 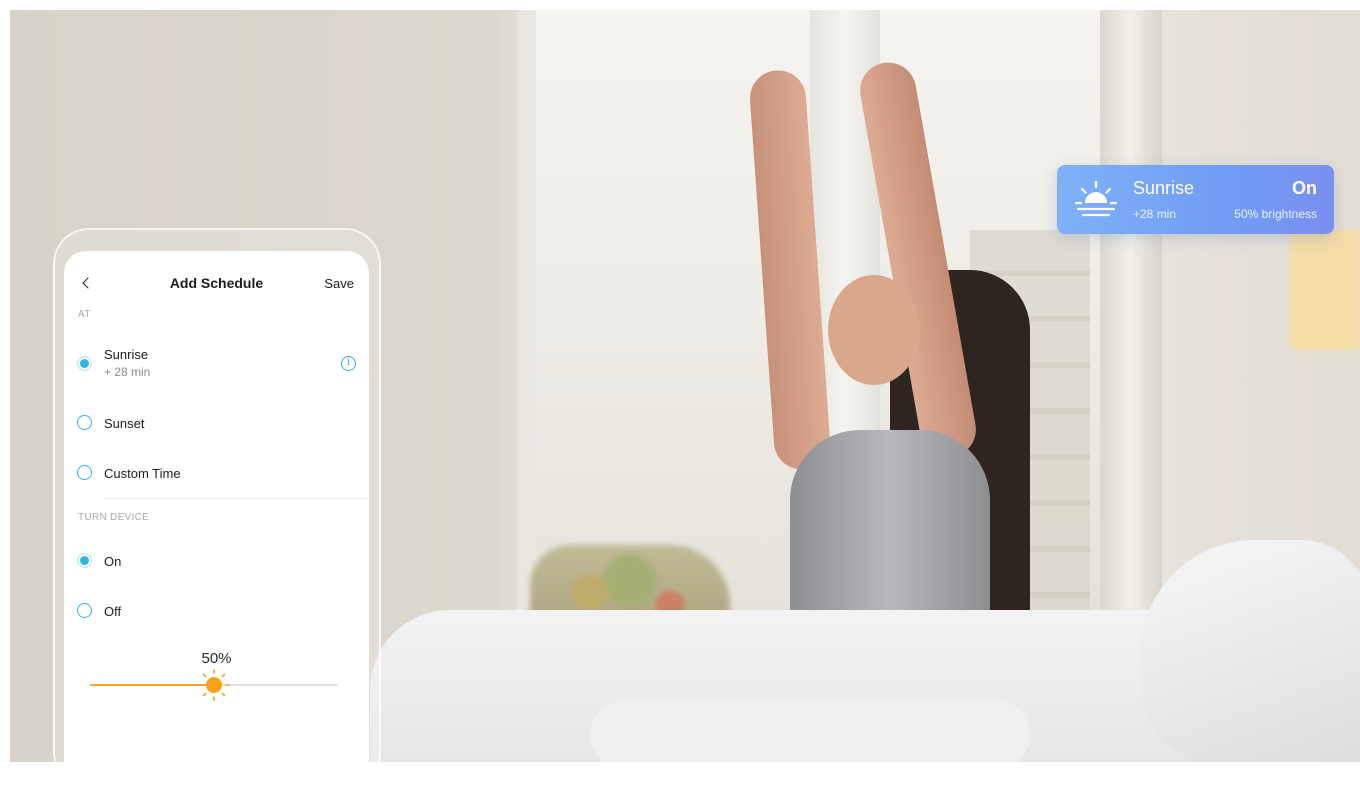 What do you see at coordinates (236, 498) in the screenshot?
I see `divider` at bounding box center [236, 498].